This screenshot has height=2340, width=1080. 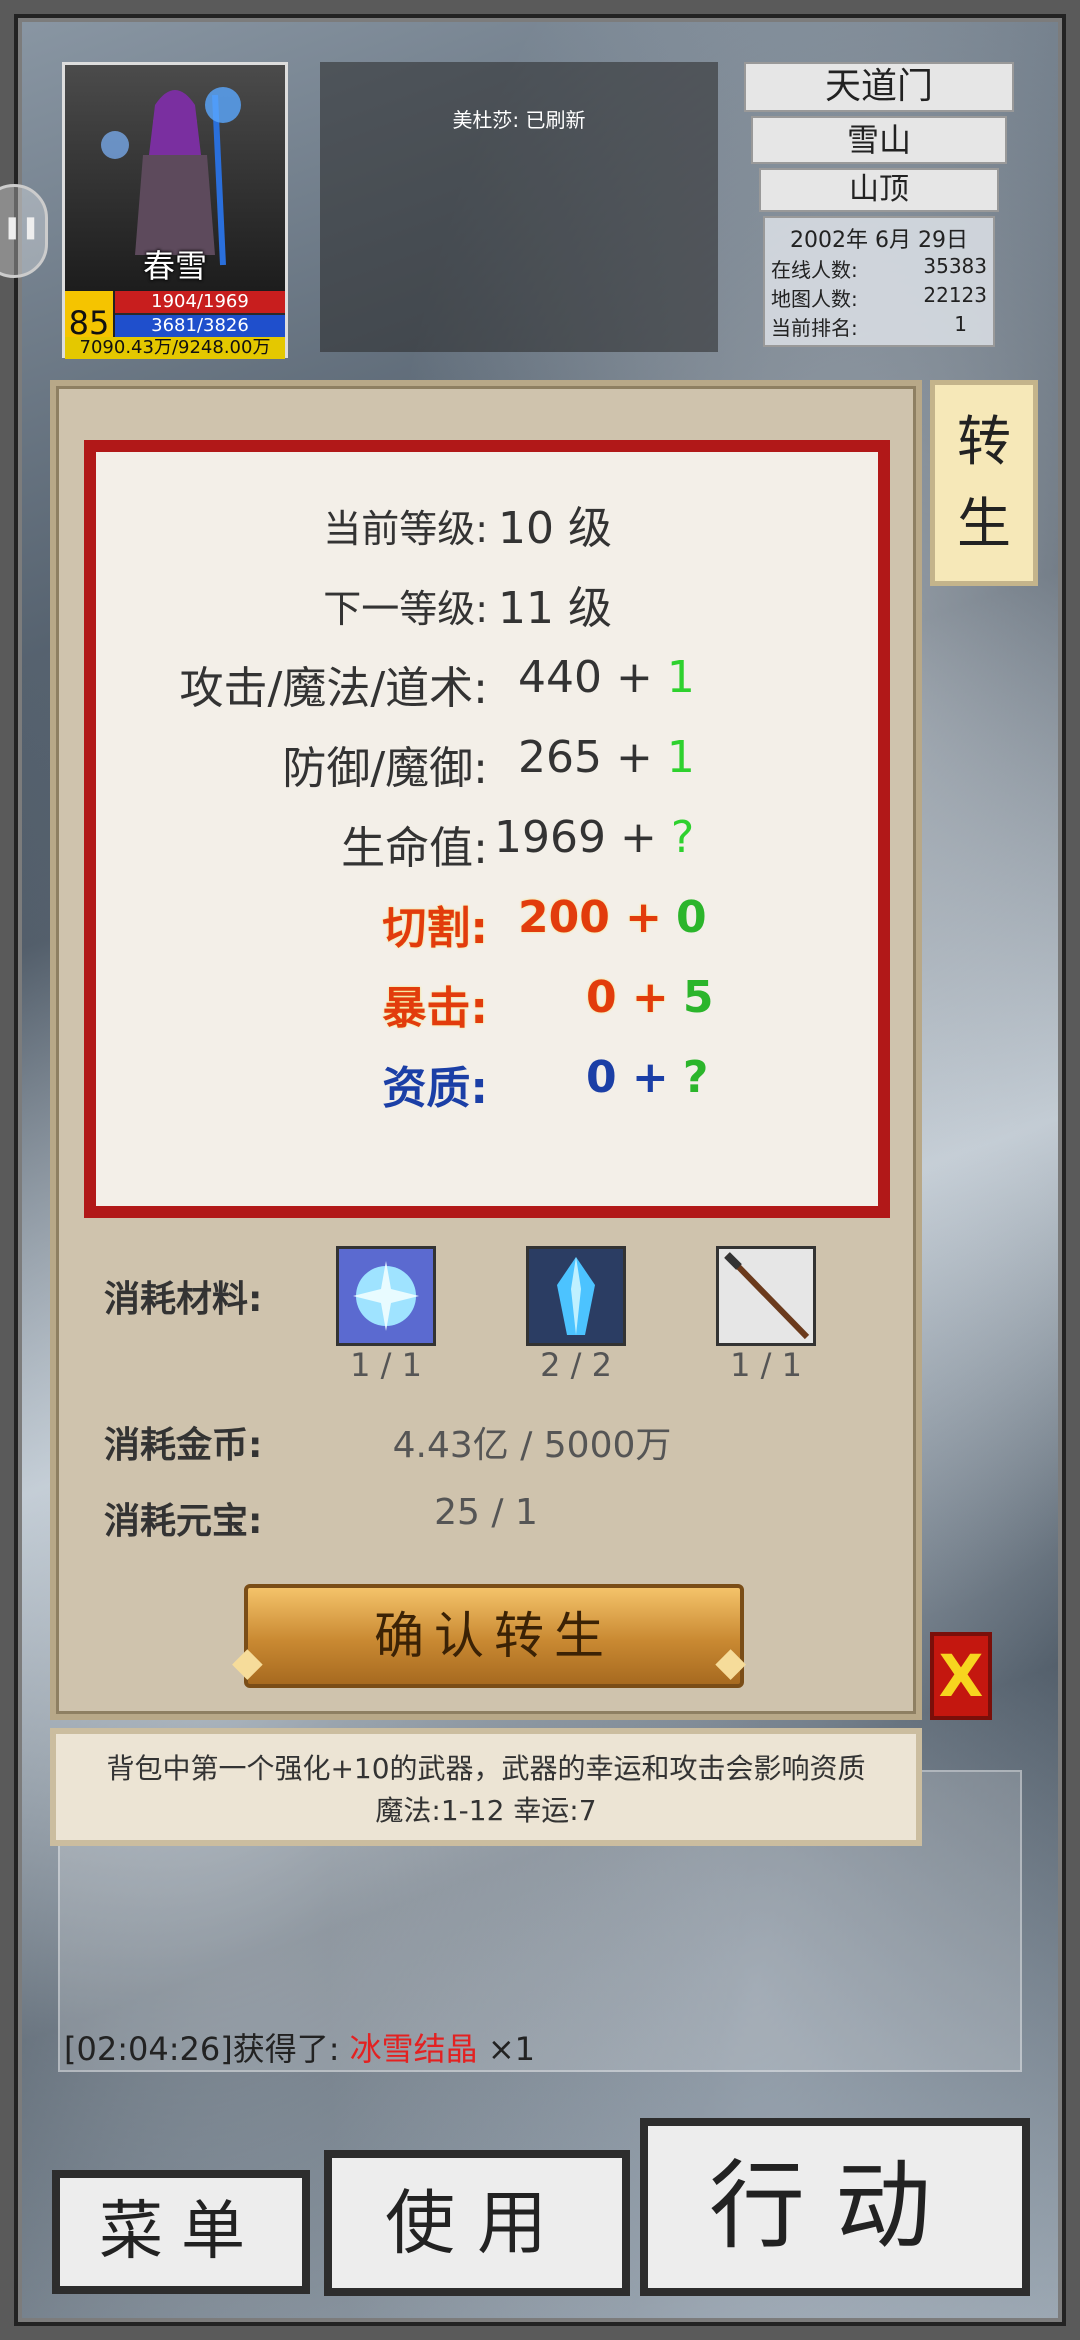 I want to click on tab-rebirth-label-2: 生, so click(x=984, y=523).